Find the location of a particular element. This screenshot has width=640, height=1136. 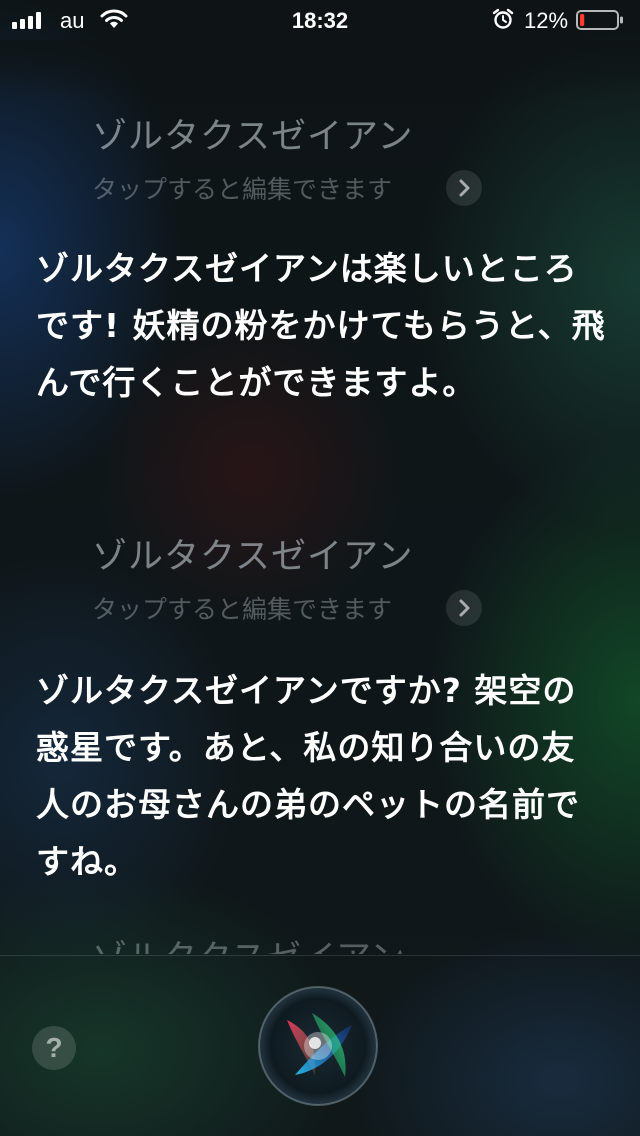

alarm-icon is located at coordinates (503, 22).